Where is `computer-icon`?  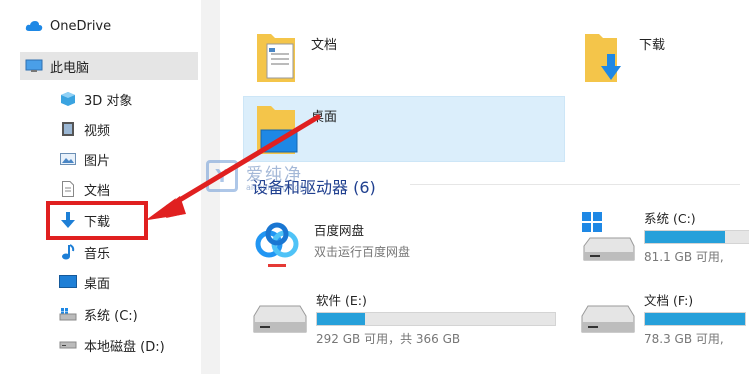
computer-icon is located at coordinates (34, 66).